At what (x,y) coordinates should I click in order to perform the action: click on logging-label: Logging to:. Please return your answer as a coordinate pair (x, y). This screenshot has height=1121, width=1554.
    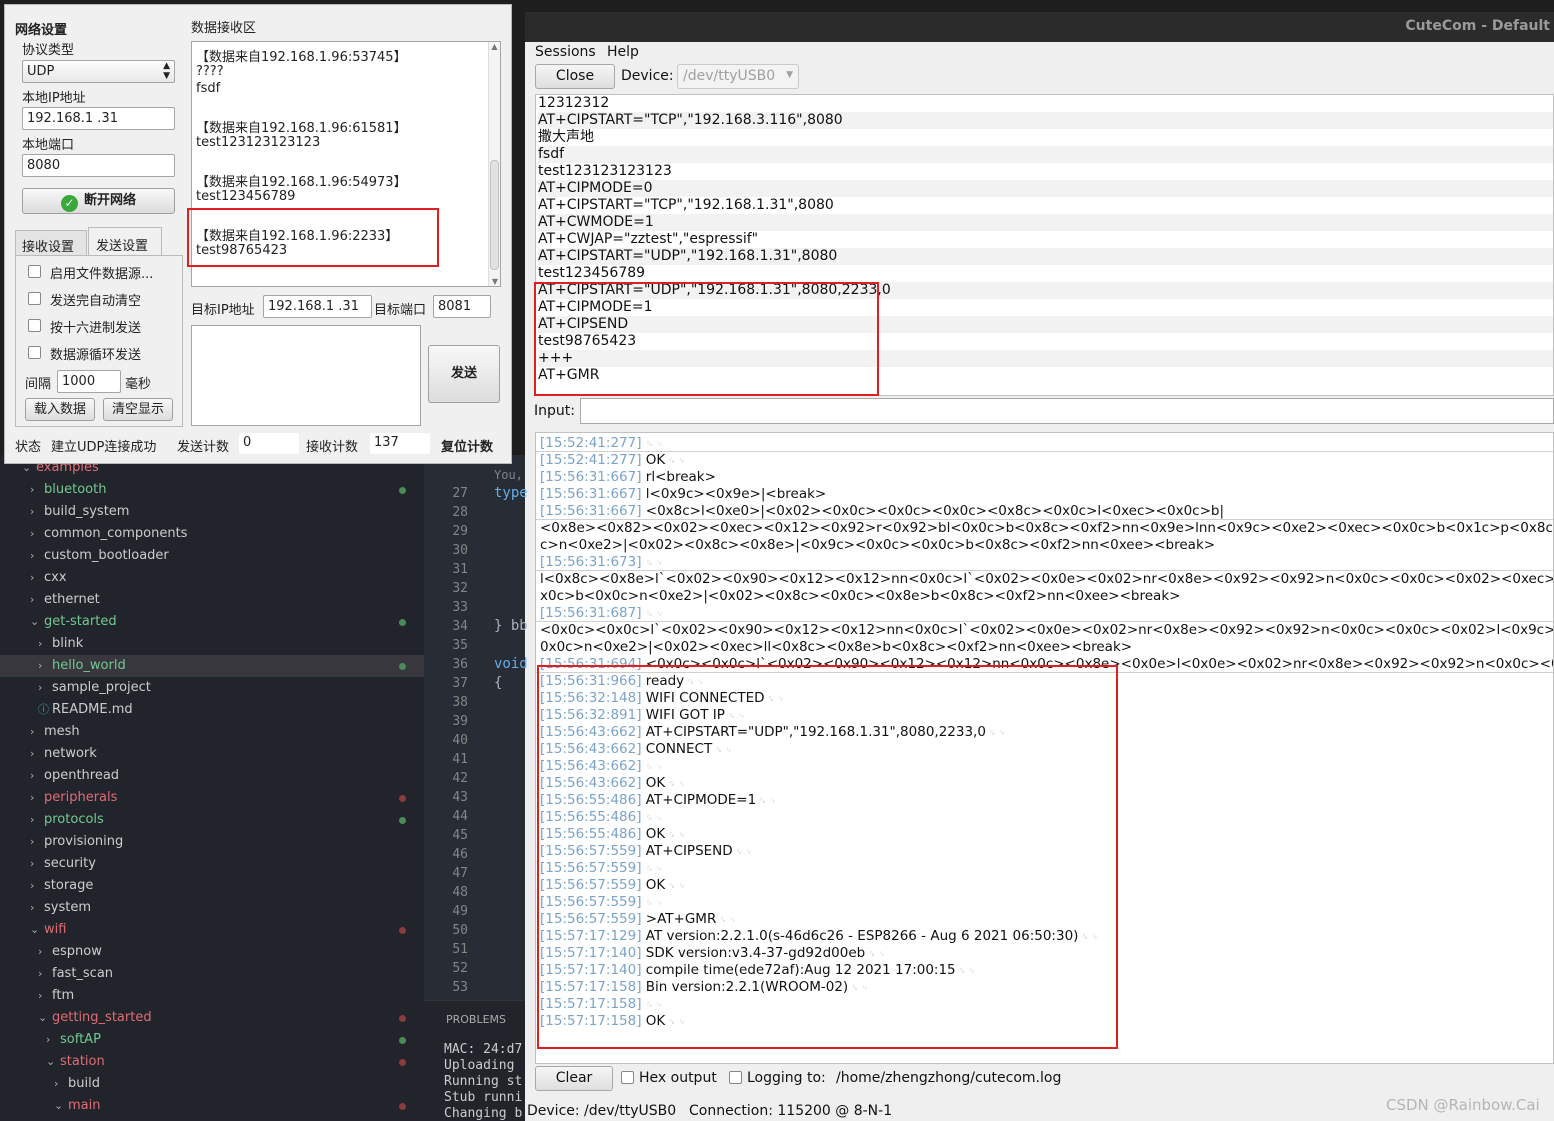
    Looking at the image, I should click on (786, 1078).